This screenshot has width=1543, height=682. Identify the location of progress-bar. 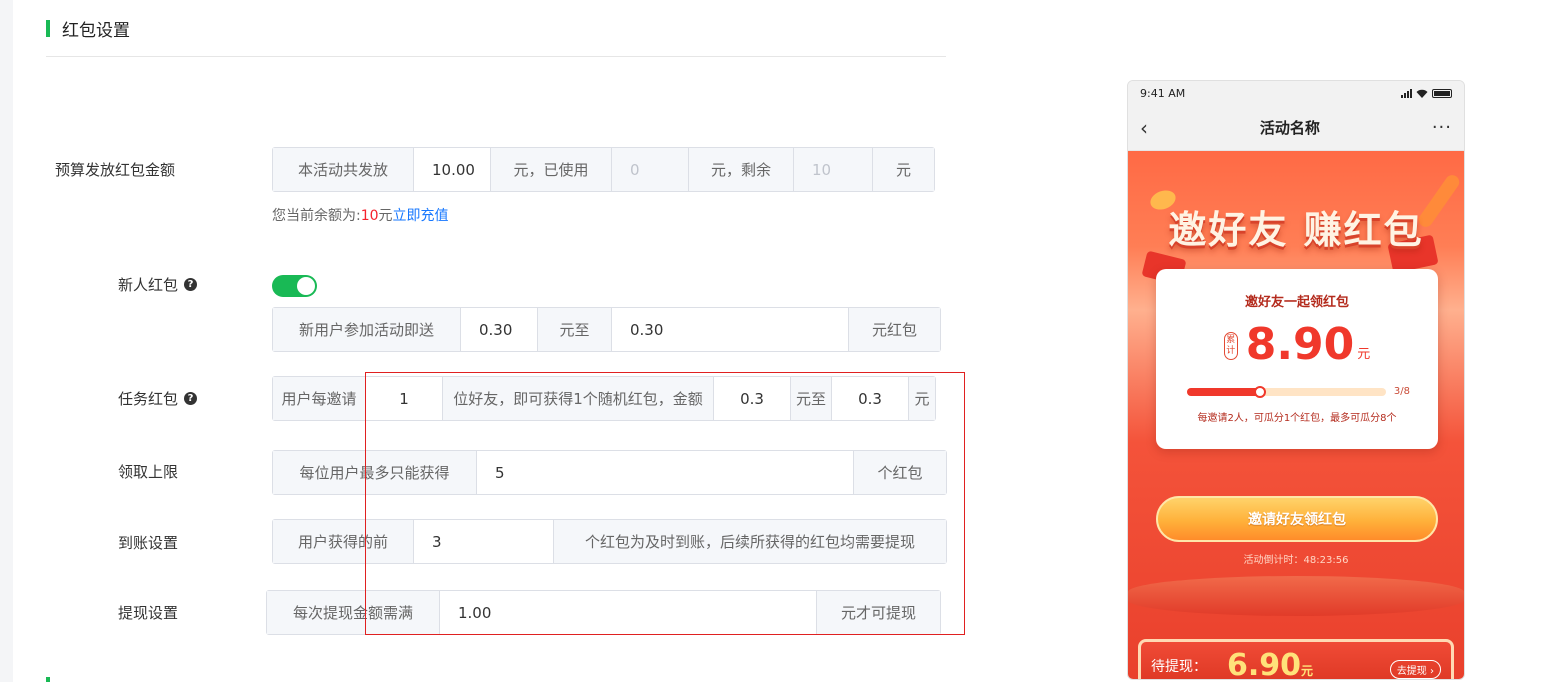
(1286, 391).